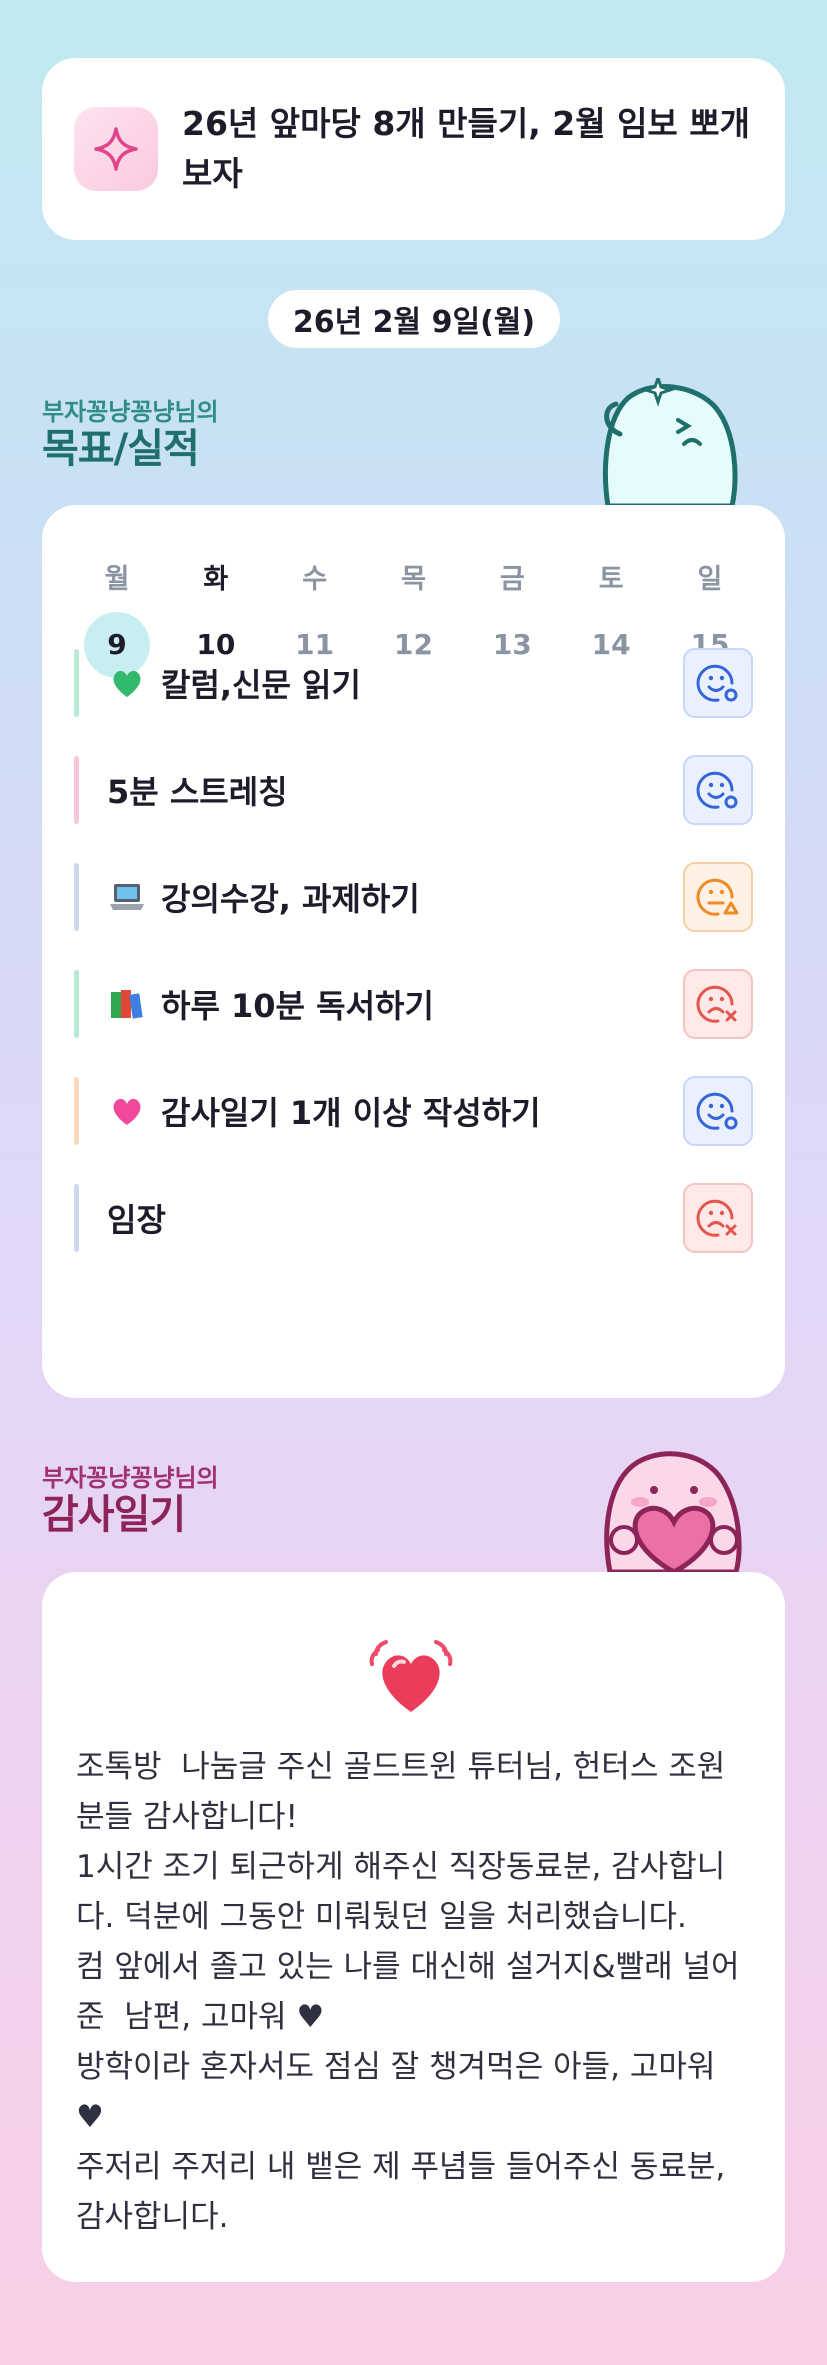  What do you see at coordinates (710, 579) in the screenshot?
I see `weekday-text: 일` at bounding box center [710, 579].